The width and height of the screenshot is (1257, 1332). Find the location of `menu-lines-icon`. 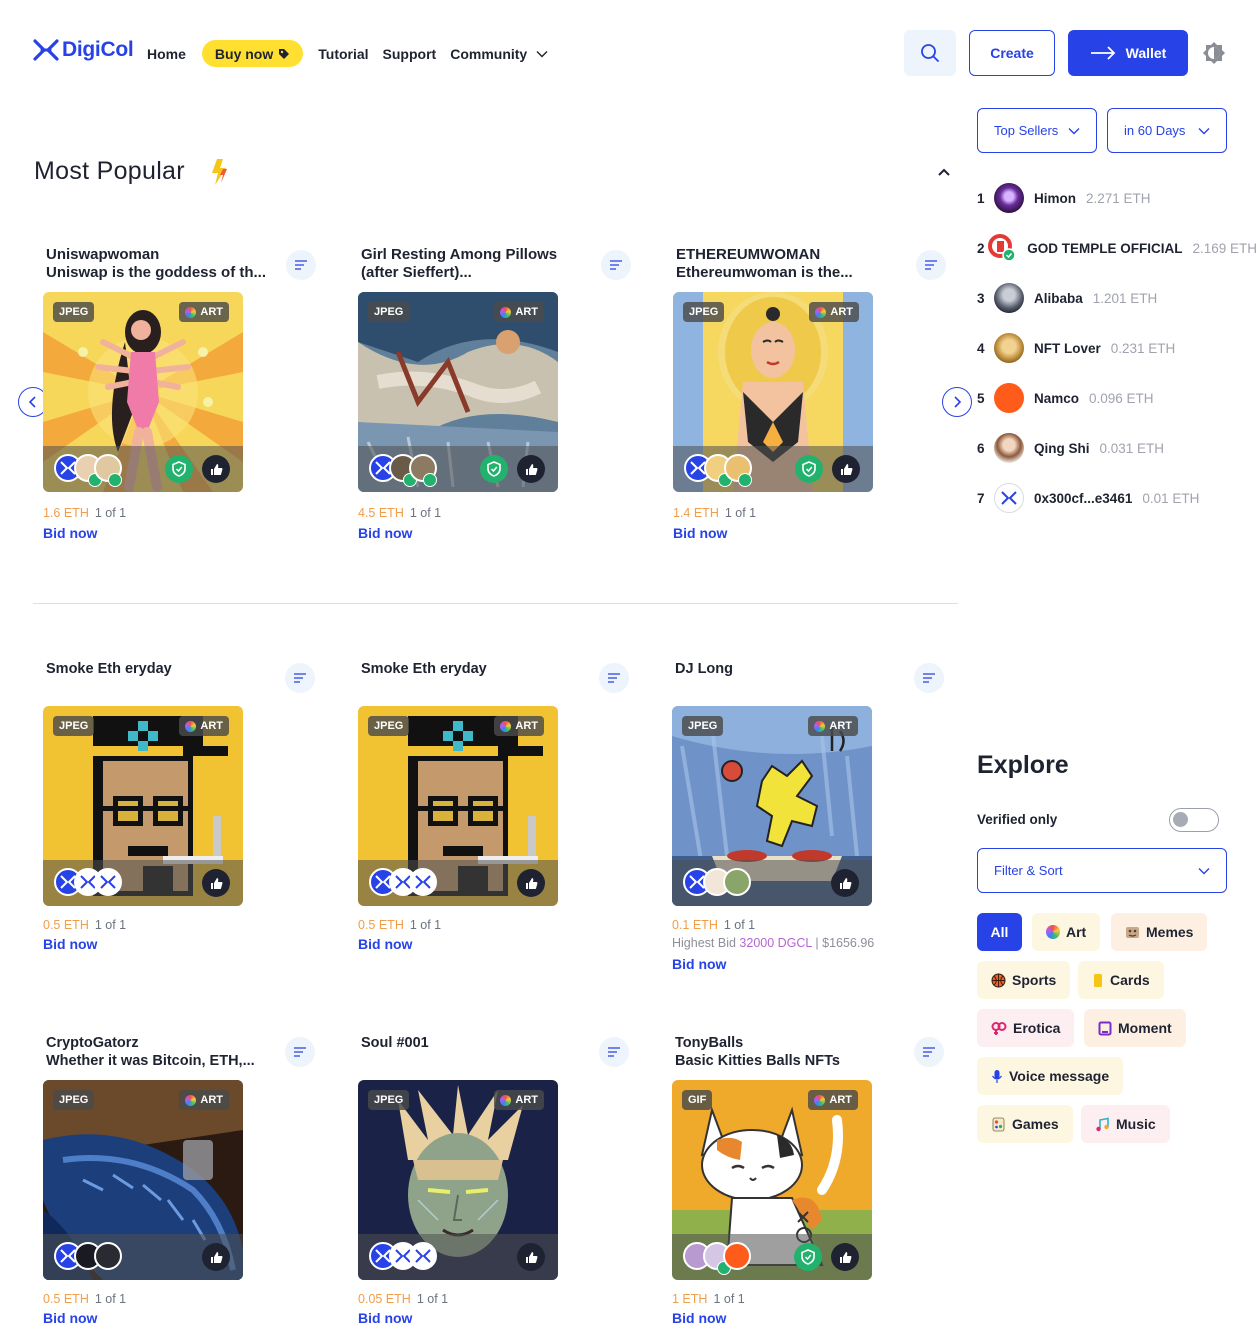

menu-lines-icon is located at coordinates (300, 678).